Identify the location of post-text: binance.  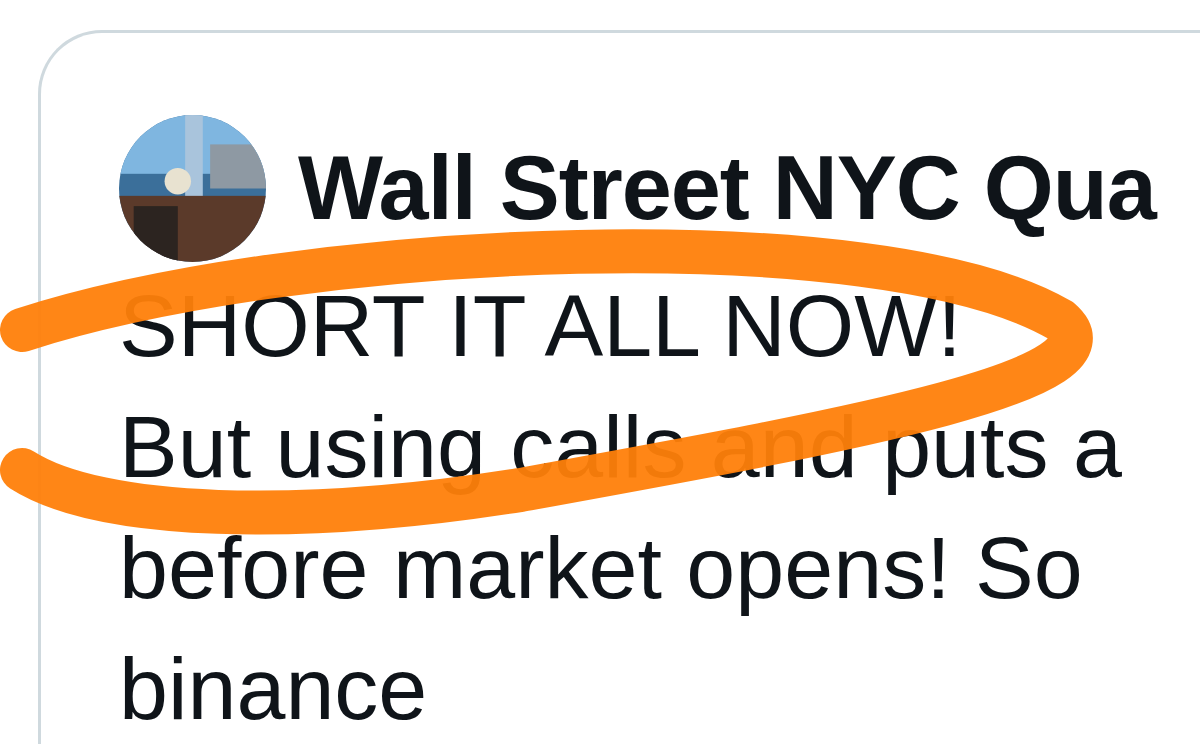
(273, 689).